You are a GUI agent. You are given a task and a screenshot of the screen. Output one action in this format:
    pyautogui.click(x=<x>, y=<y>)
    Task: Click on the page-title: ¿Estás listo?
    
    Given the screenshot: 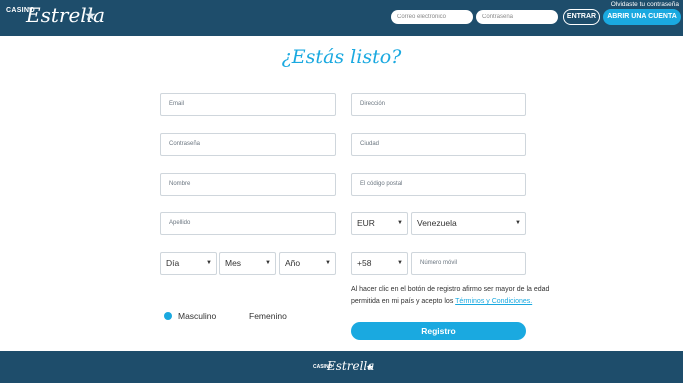 What is the action you would take?
    pyautogui.click(x=341, y=57)
    